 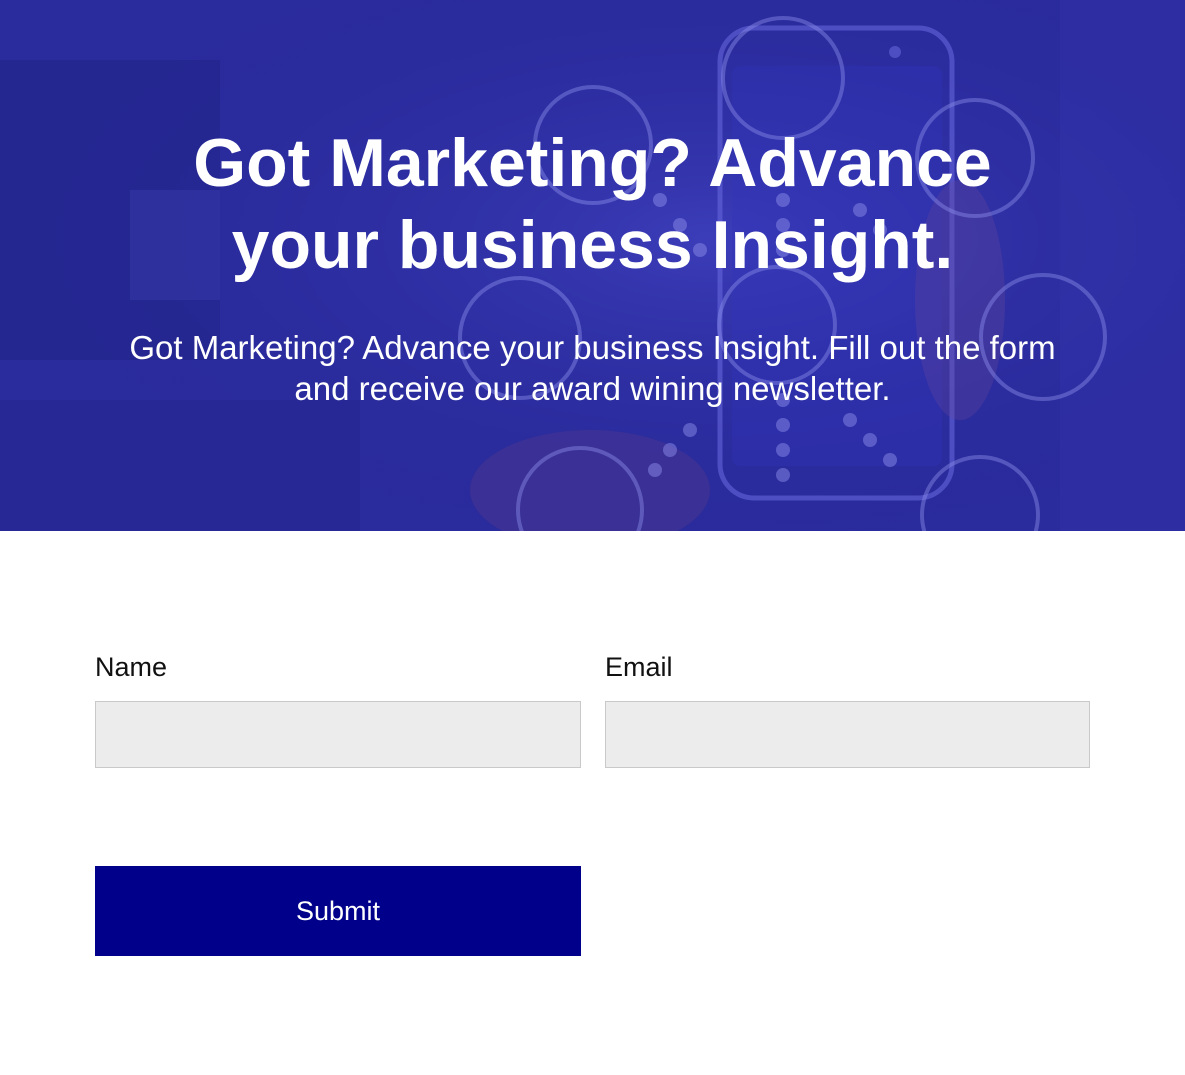 What do you see at coordinates (338, 734) in the screenshot?
I see `name-input` at bounding box center [338, 734].